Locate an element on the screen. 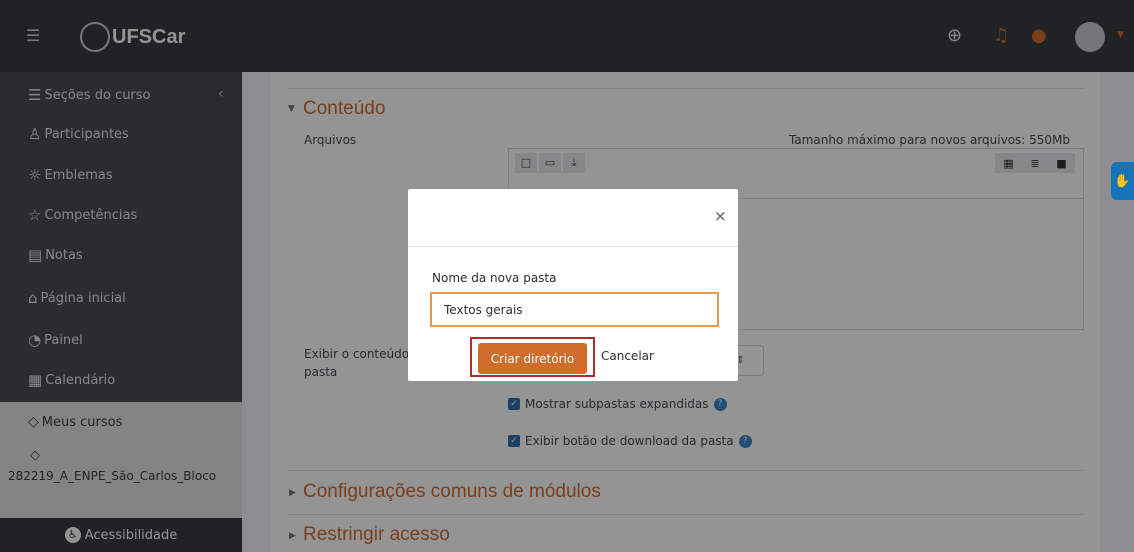  create-folder-button: Criar diretório is located at coordinates (532, 358).